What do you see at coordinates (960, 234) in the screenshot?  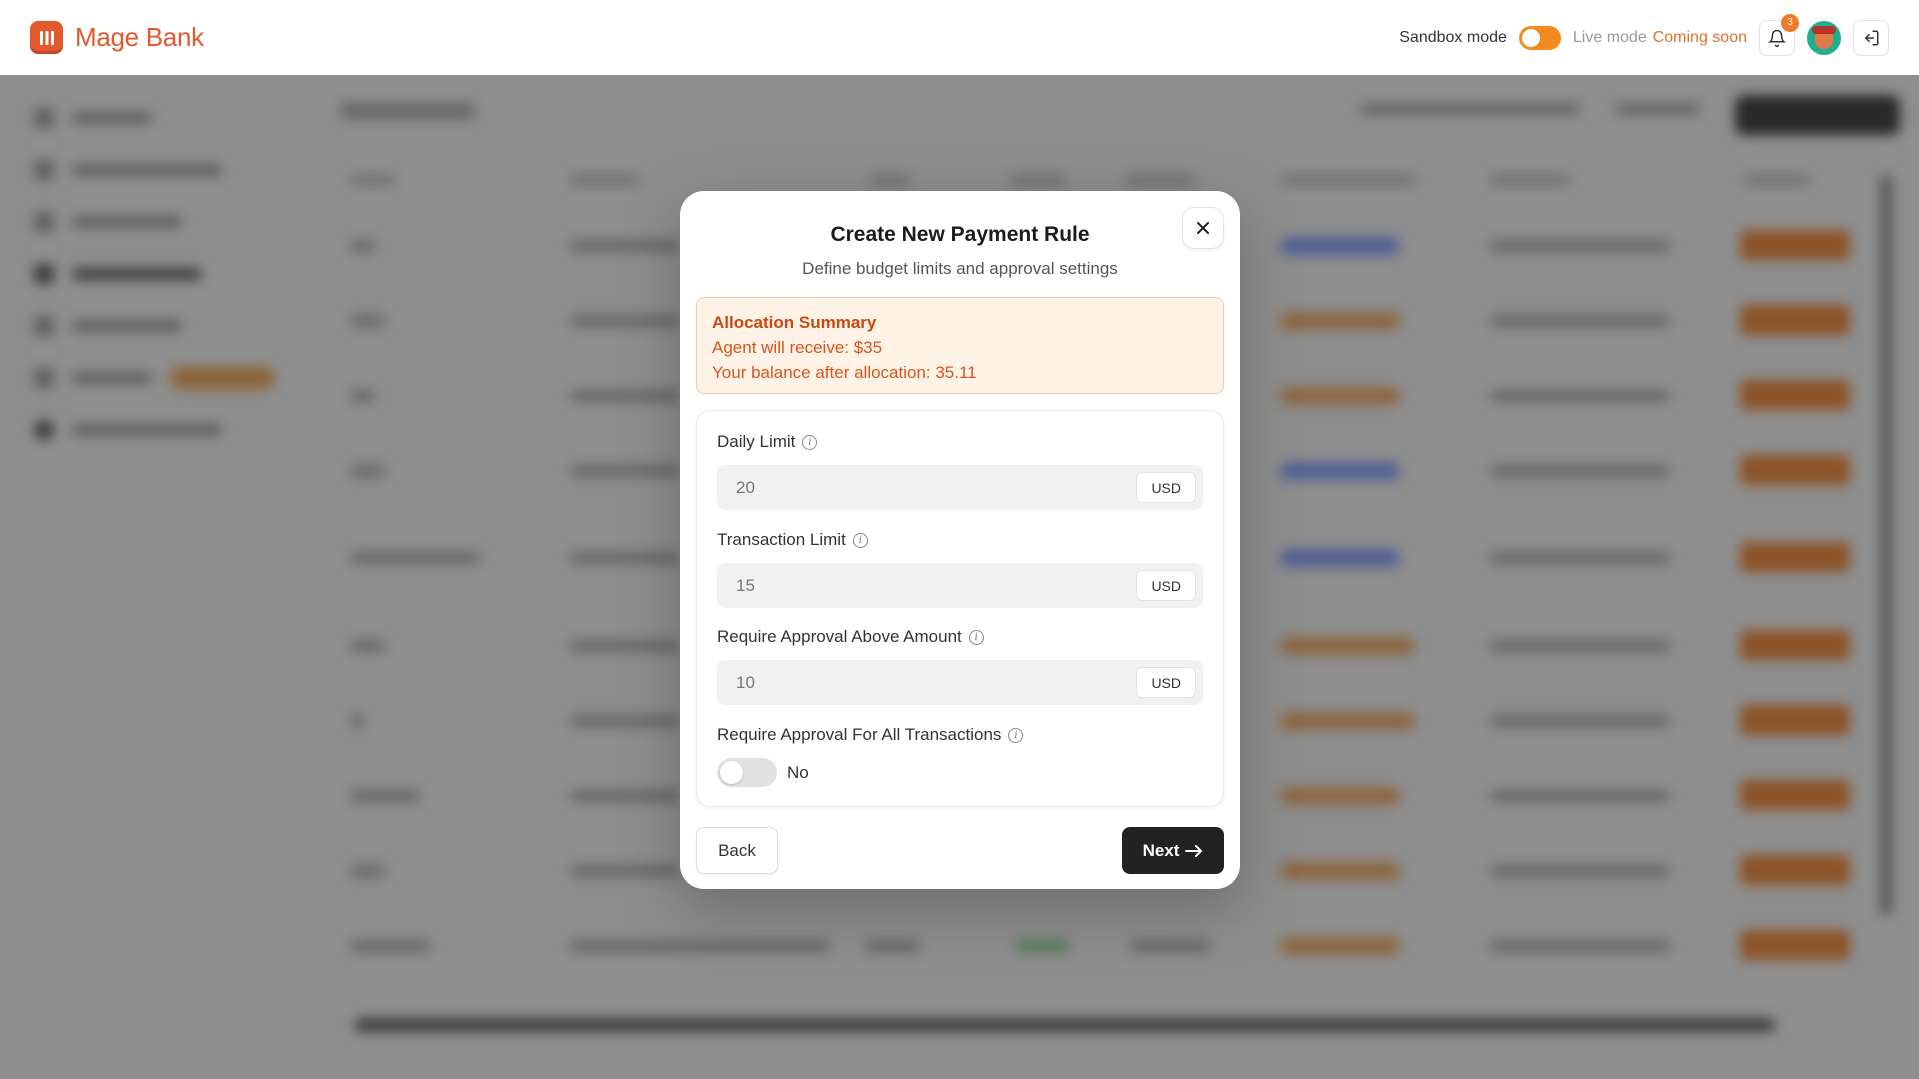 I see `dialog-title: Create New Payment Rule` at bounding box center [960, 234].